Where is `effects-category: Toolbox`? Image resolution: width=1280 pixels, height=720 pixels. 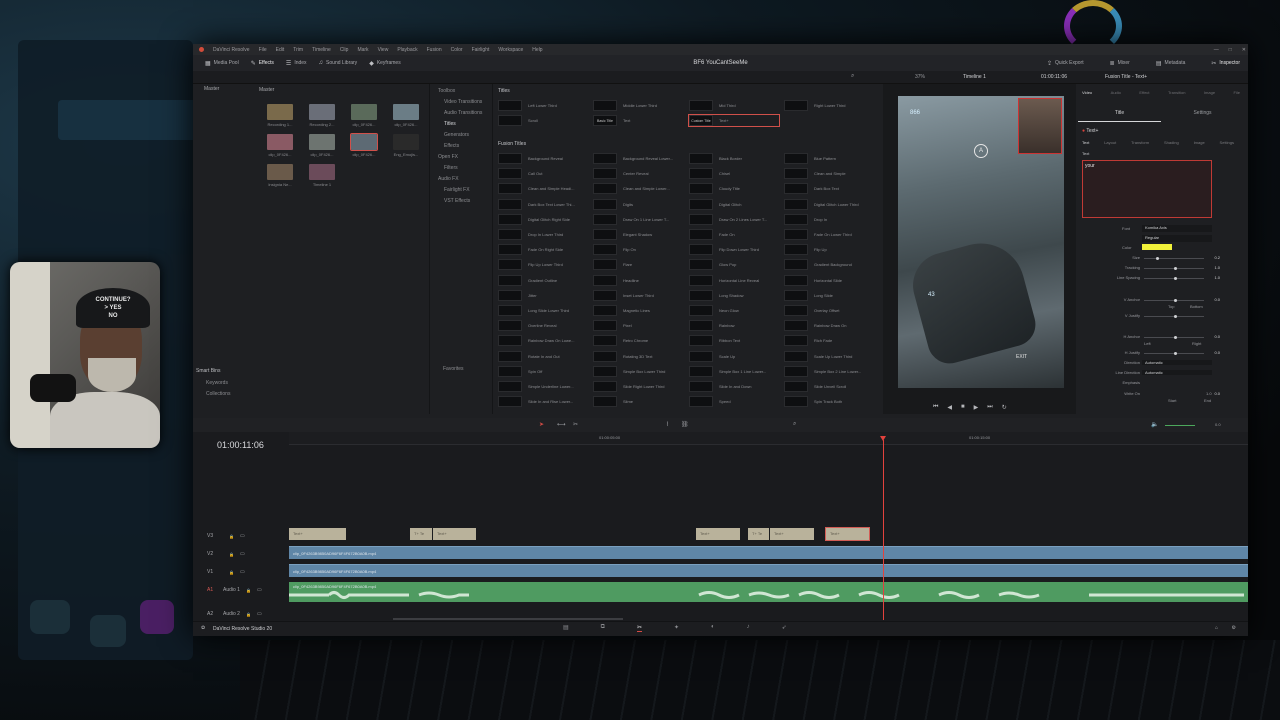
effects-category: Toolbox is located at coordinates (446, 91).